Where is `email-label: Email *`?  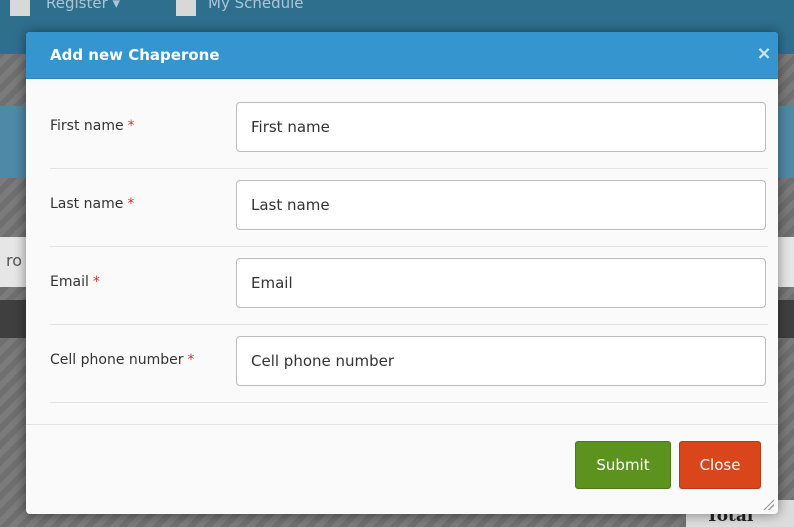
email-label: Email * is located at coordinates (75, 282).